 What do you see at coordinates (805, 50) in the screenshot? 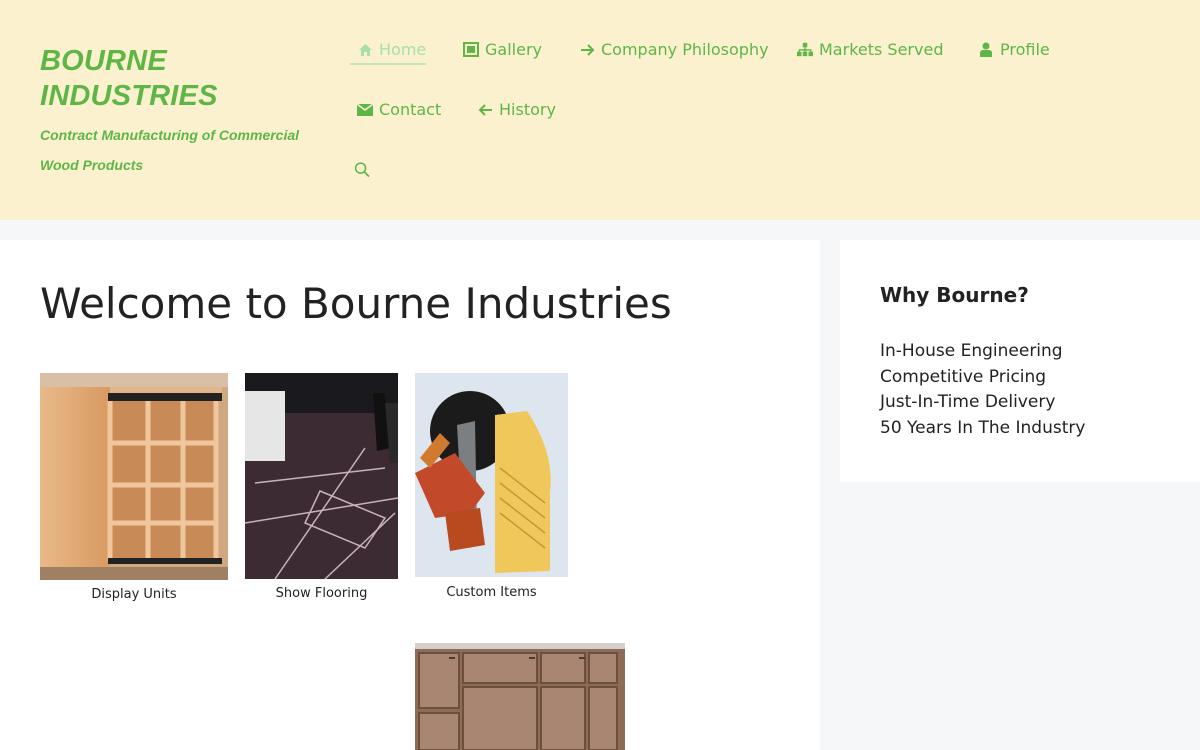
I see `sitemap-icon` at bounding box center [805, 50].